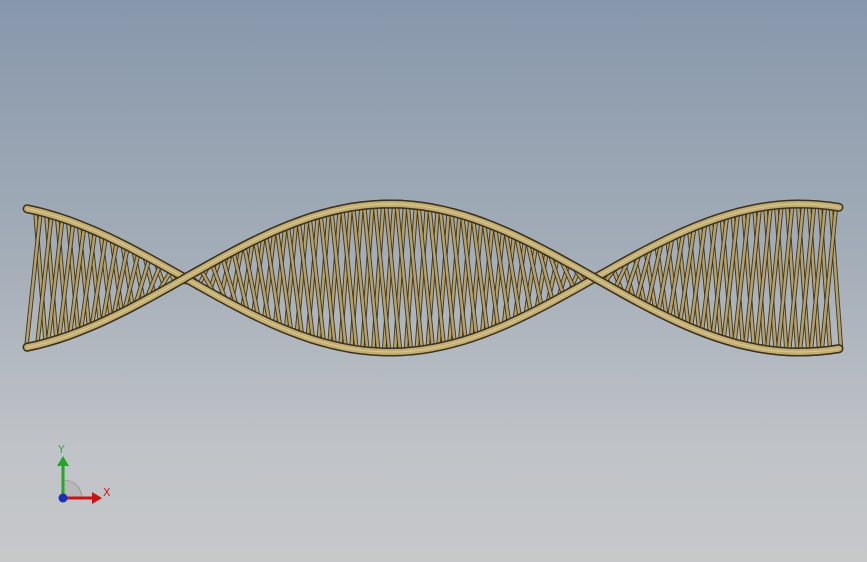 This screenshot has width=867, height=562. Describe the element at coordinates (97, 498) in the screenshot. I see `x-axis-arrowhead-icon` at that location.